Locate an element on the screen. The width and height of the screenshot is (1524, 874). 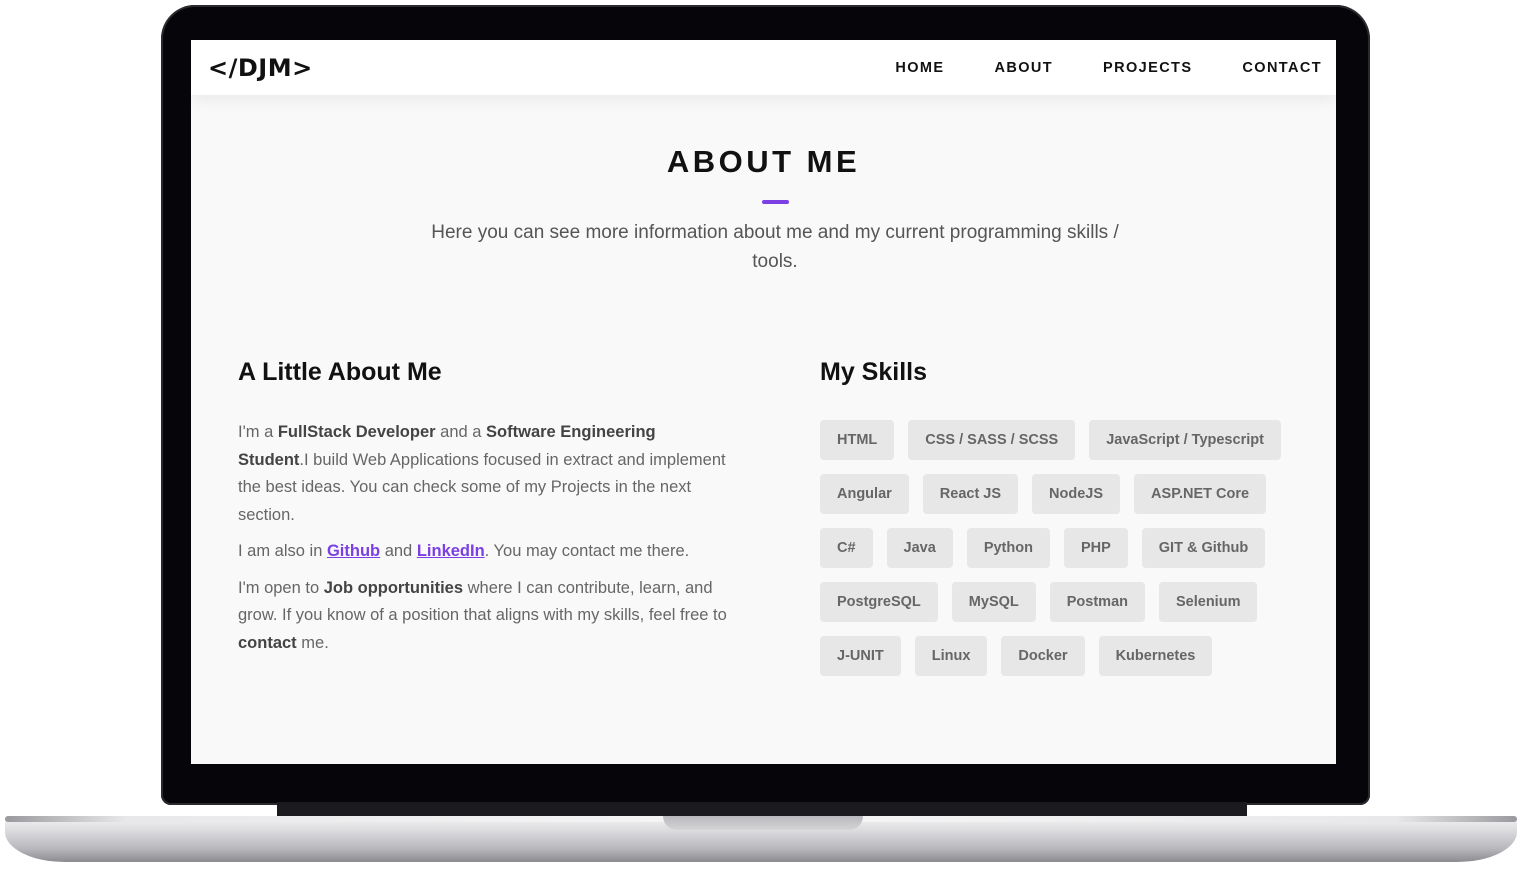
skill-chip: GIT & Github is located at coordinates (1203, 548).